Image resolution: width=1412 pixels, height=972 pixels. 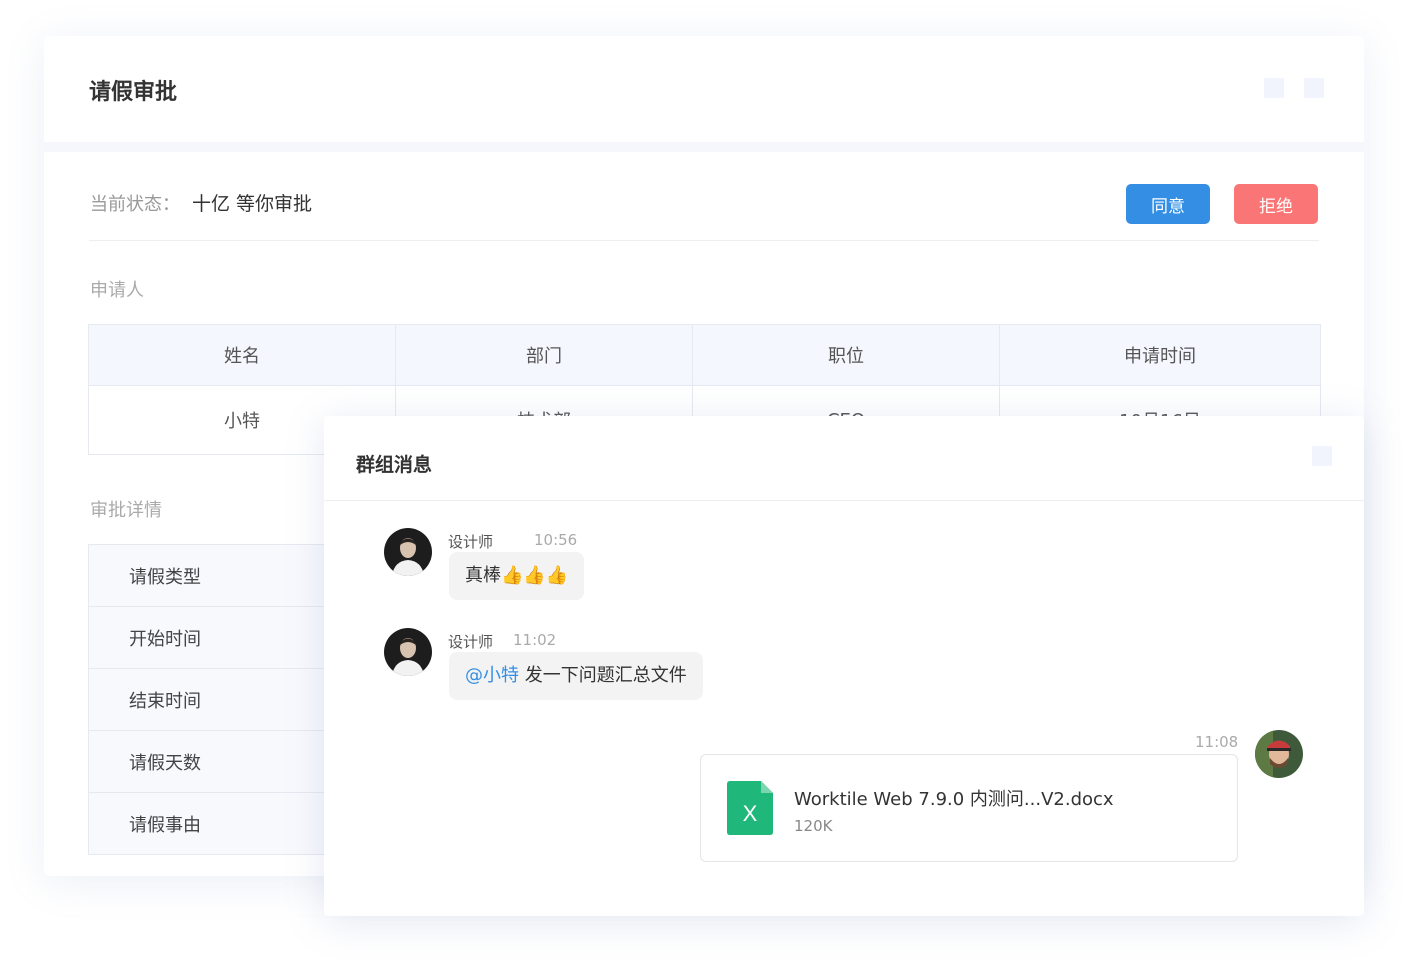 What do you see at coordinates (252, 204) in the screenshot?
I see `status-value: 十亿 等你审批` at bounding box center [252, 204].